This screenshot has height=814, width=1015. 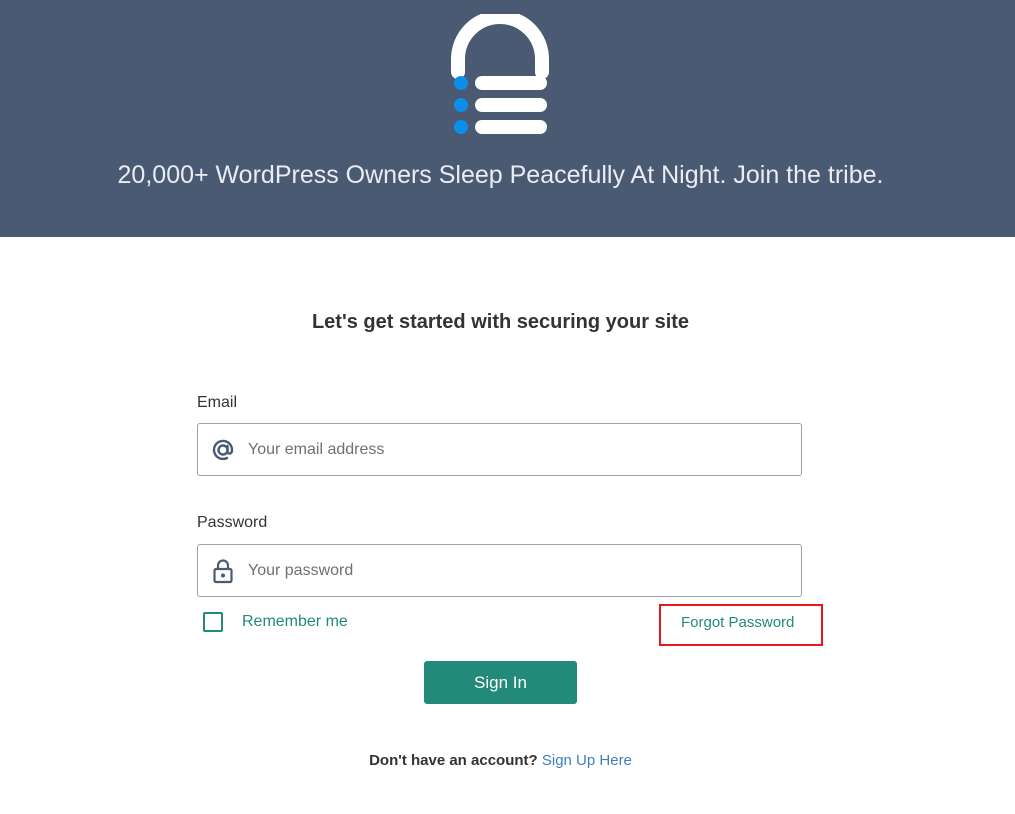 What do you see at coordinates (500, 682) in the screenshot?
I see `sign-in-button: Sign In` at bounding box center [500, 682].